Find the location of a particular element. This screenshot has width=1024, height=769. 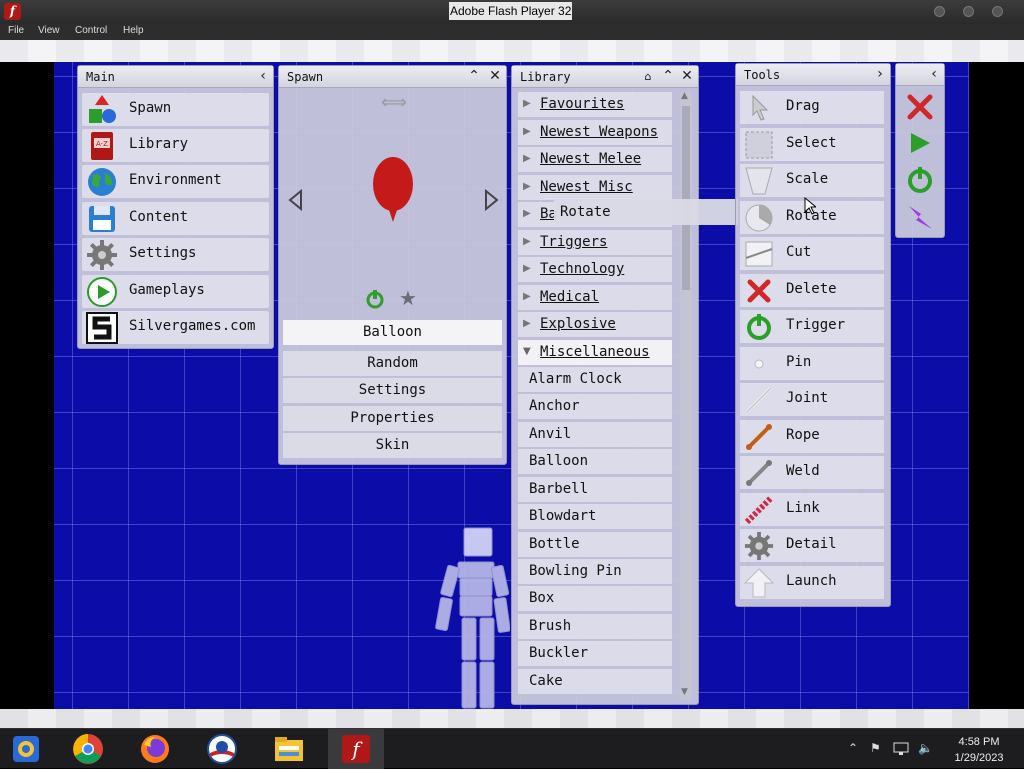

firefox-icon is located at coordinates (155, 749).